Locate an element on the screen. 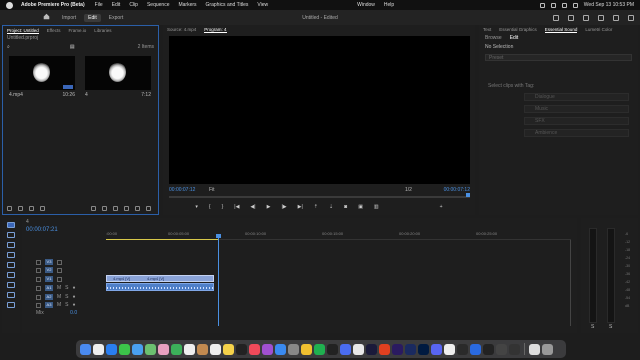  ripple-edit-icon is located at coordinates (11, 245).